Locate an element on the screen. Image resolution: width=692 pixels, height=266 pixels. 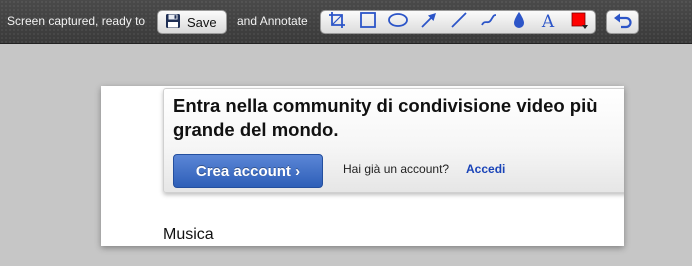
color-picker-button is located at coordinates (579, 22).